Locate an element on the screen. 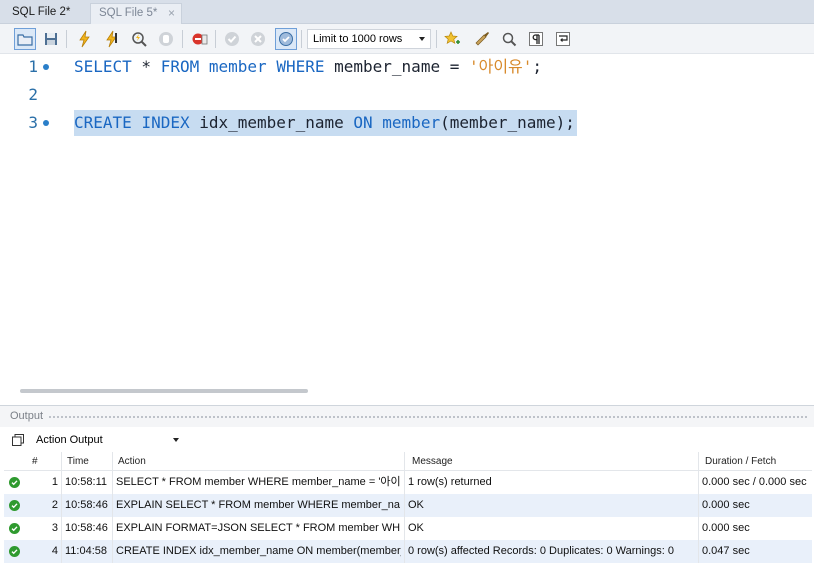 The height and width of the screenshot is (574, 814). star-plus-icon is located at coordinates (452, 38).